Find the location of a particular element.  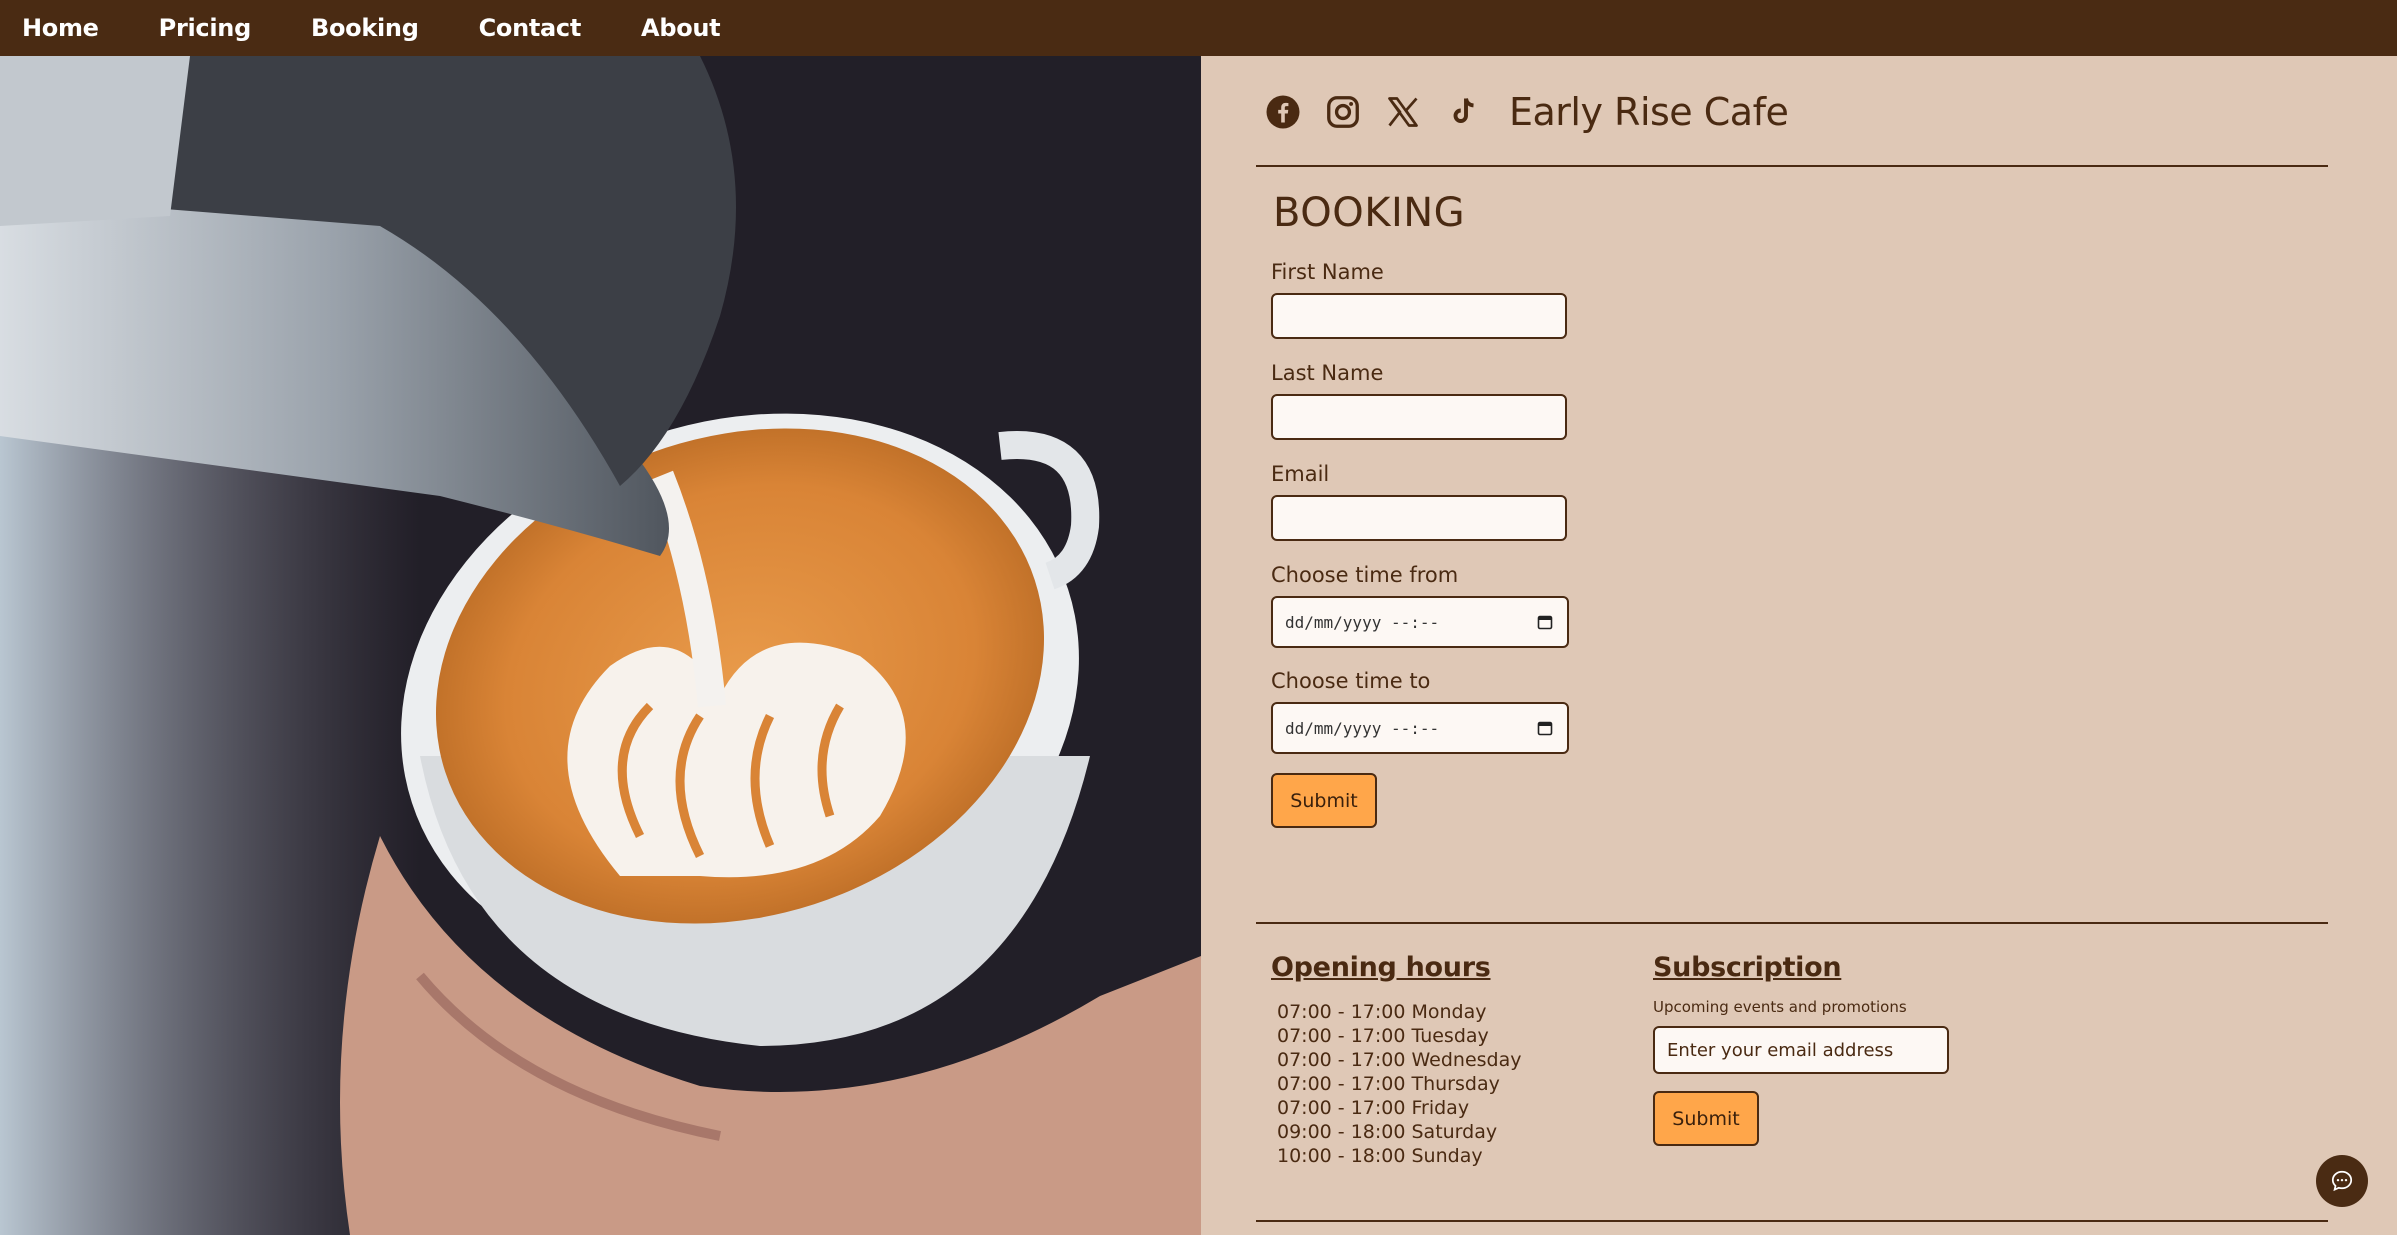

nav-booking: Booking is located at coordinates (365, 28).